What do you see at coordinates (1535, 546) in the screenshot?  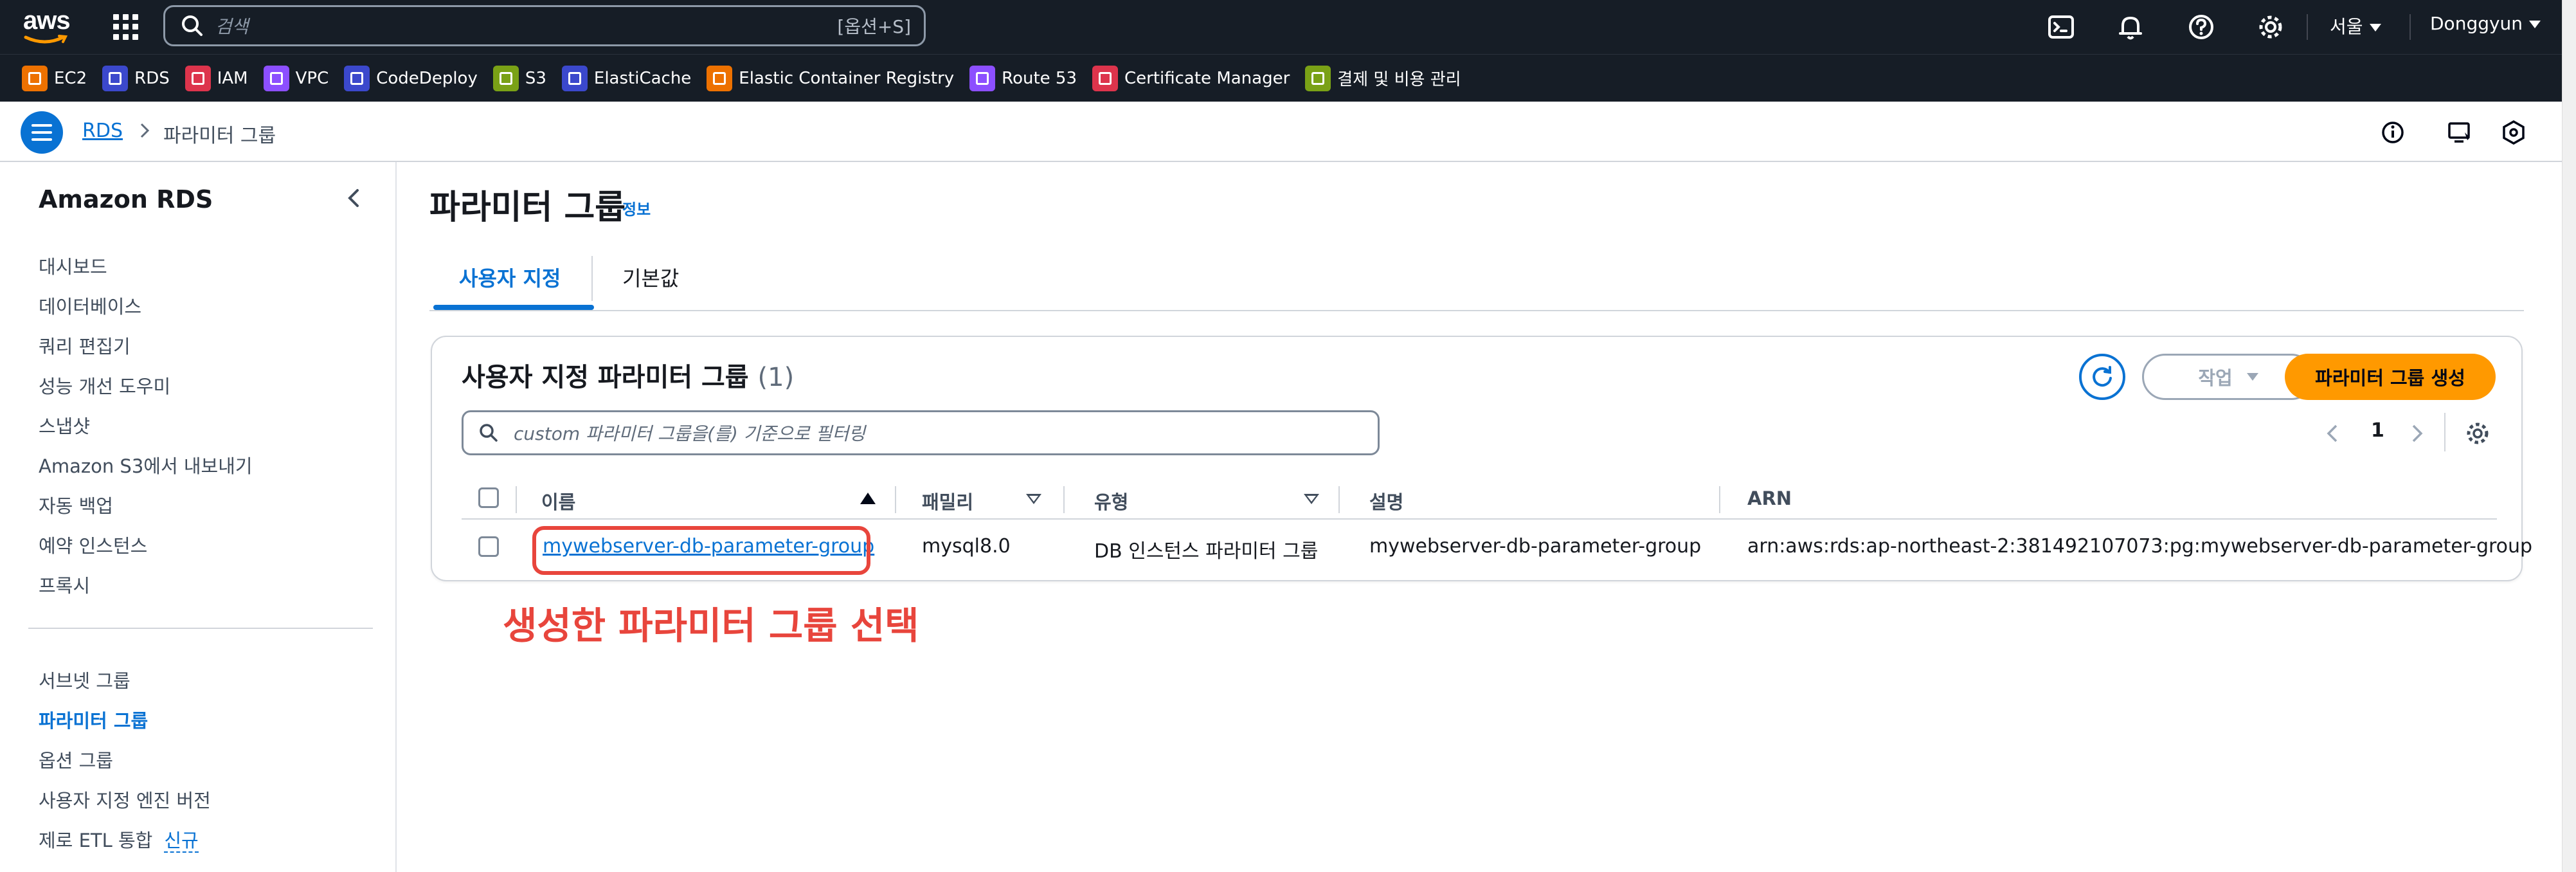 I see `cell-description: mywebserver-db-parameter-group` at bounding box center [1535, 546].